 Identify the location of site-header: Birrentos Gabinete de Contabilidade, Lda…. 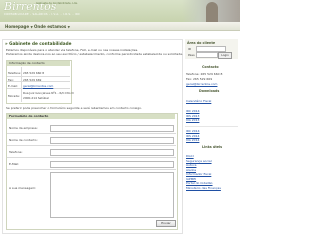
(120, 11).